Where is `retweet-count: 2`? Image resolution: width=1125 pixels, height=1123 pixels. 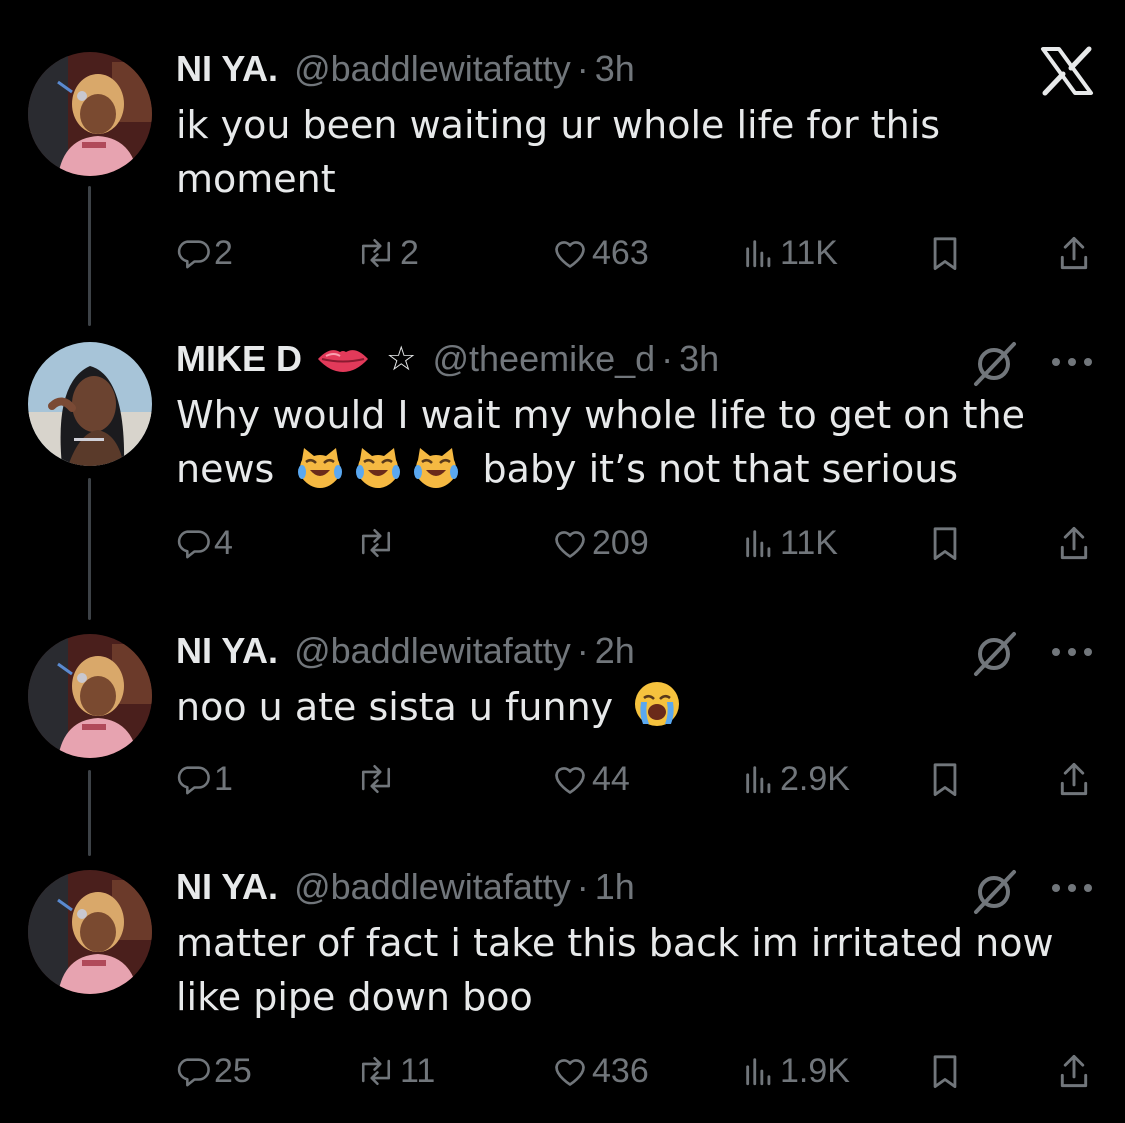 retweet-count: 2 is located at coordinates (409, 252).